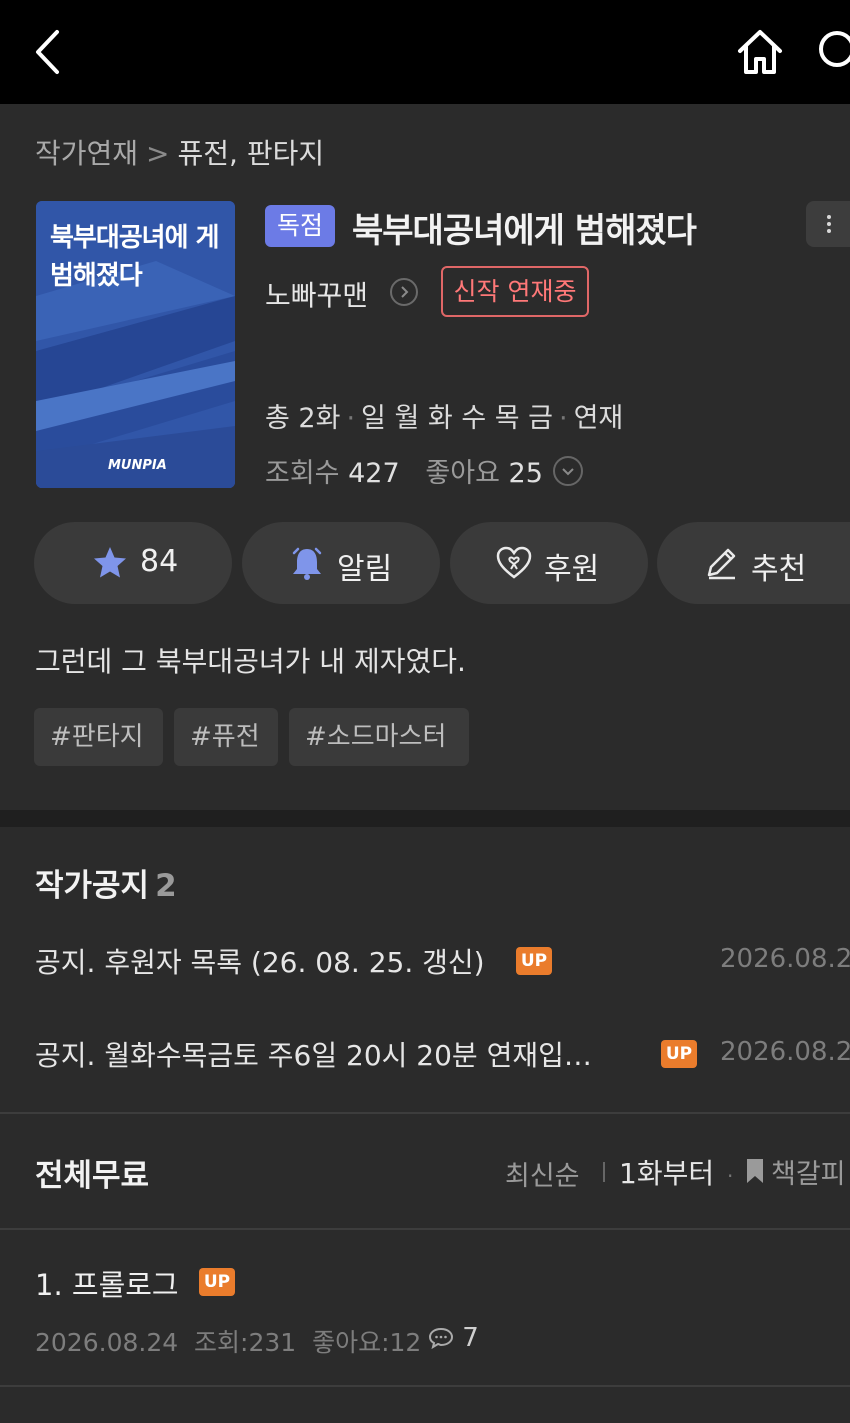 The width and height of the screenshot is (850, 1423). Describe the element at coordinates (832, 52) in the screenshot. I see `search-icon` at that location.